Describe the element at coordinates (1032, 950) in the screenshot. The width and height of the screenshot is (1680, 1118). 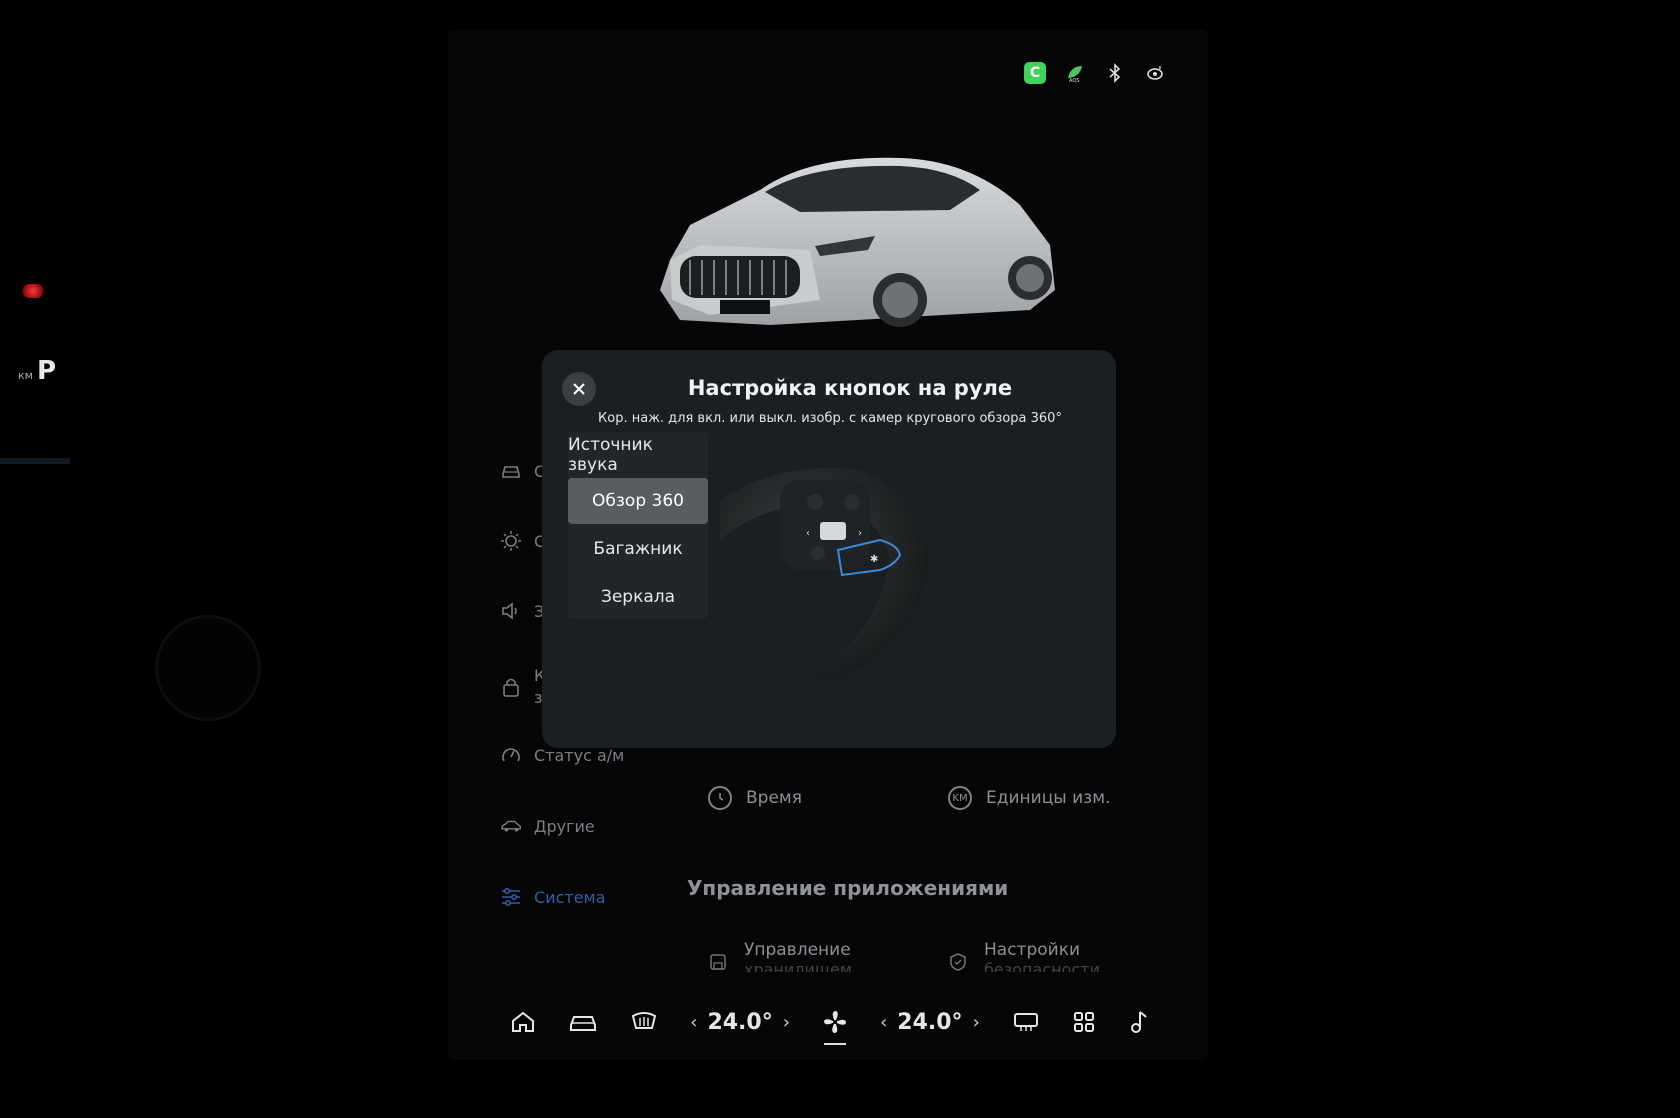
I see `tile-label: Настройки` at that location.